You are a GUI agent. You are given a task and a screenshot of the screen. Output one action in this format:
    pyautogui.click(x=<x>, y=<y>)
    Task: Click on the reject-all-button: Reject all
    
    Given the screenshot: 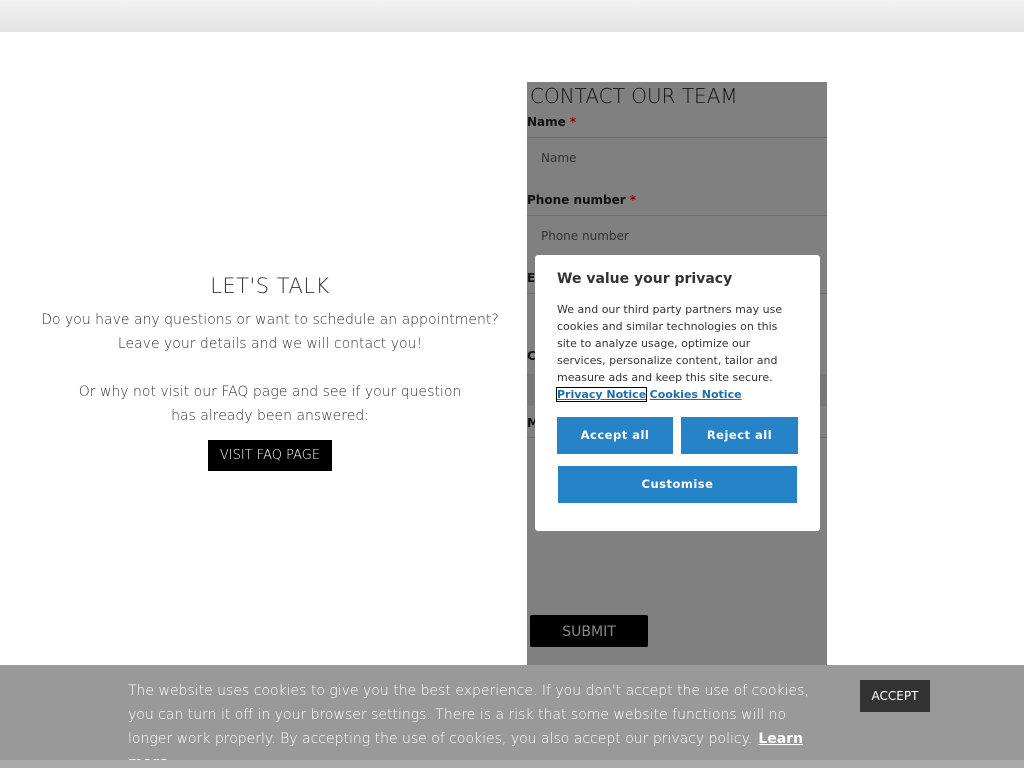 What is the action you would take?
    pyautogui.click(x=739, y=435)
    